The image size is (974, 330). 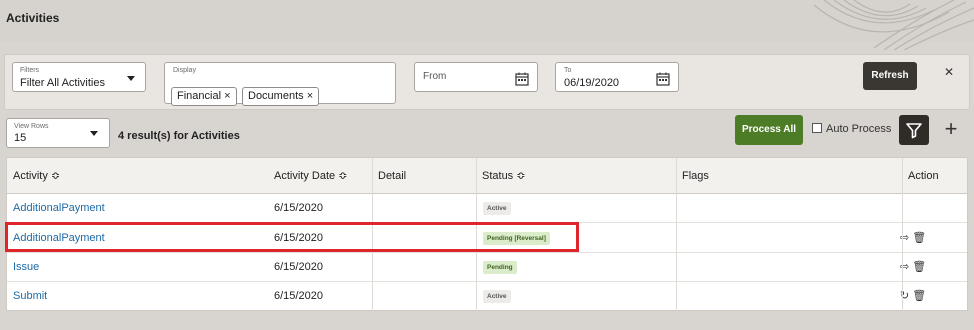 I want to click on refresh-button: Refresh, so click(x=890, y=76).